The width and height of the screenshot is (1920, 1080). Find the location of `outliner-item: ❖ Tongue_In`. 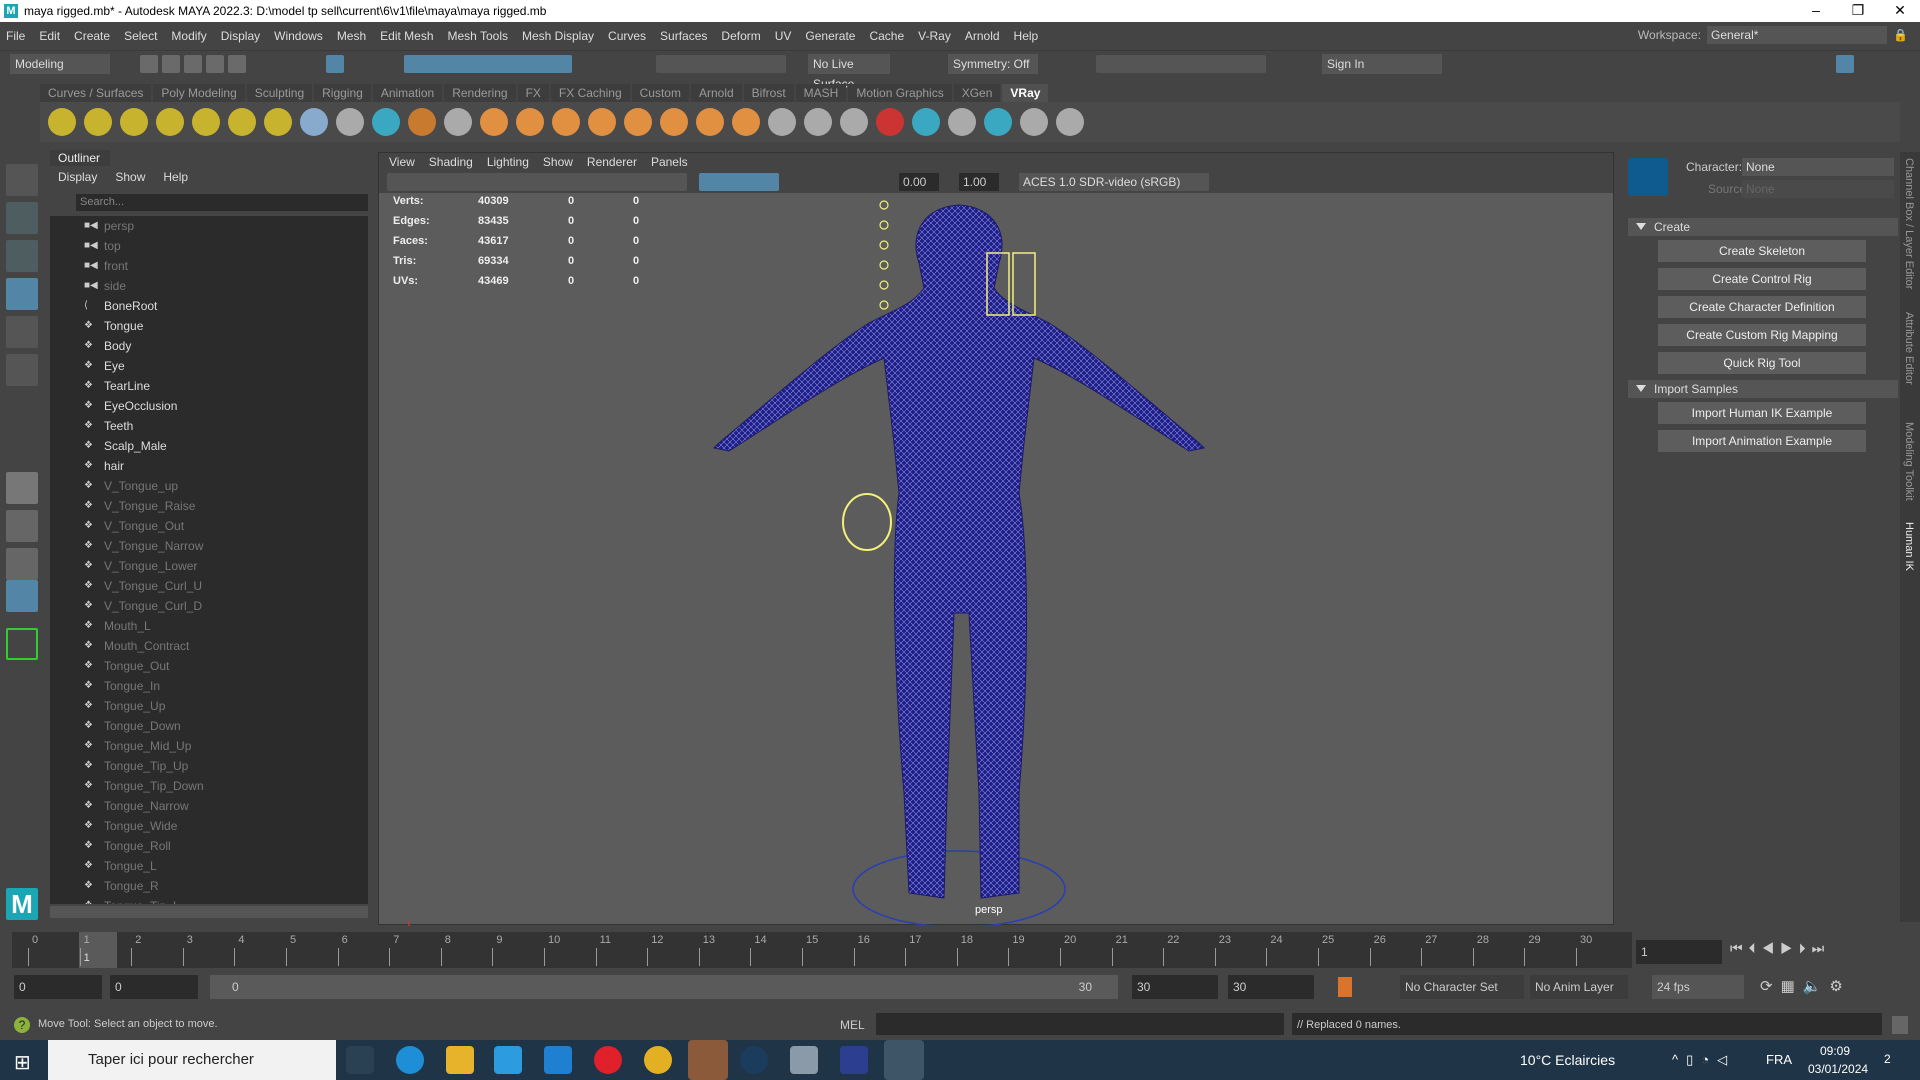

outliner-item: ❖ Tongue_In is located at coordinates (209, 686).